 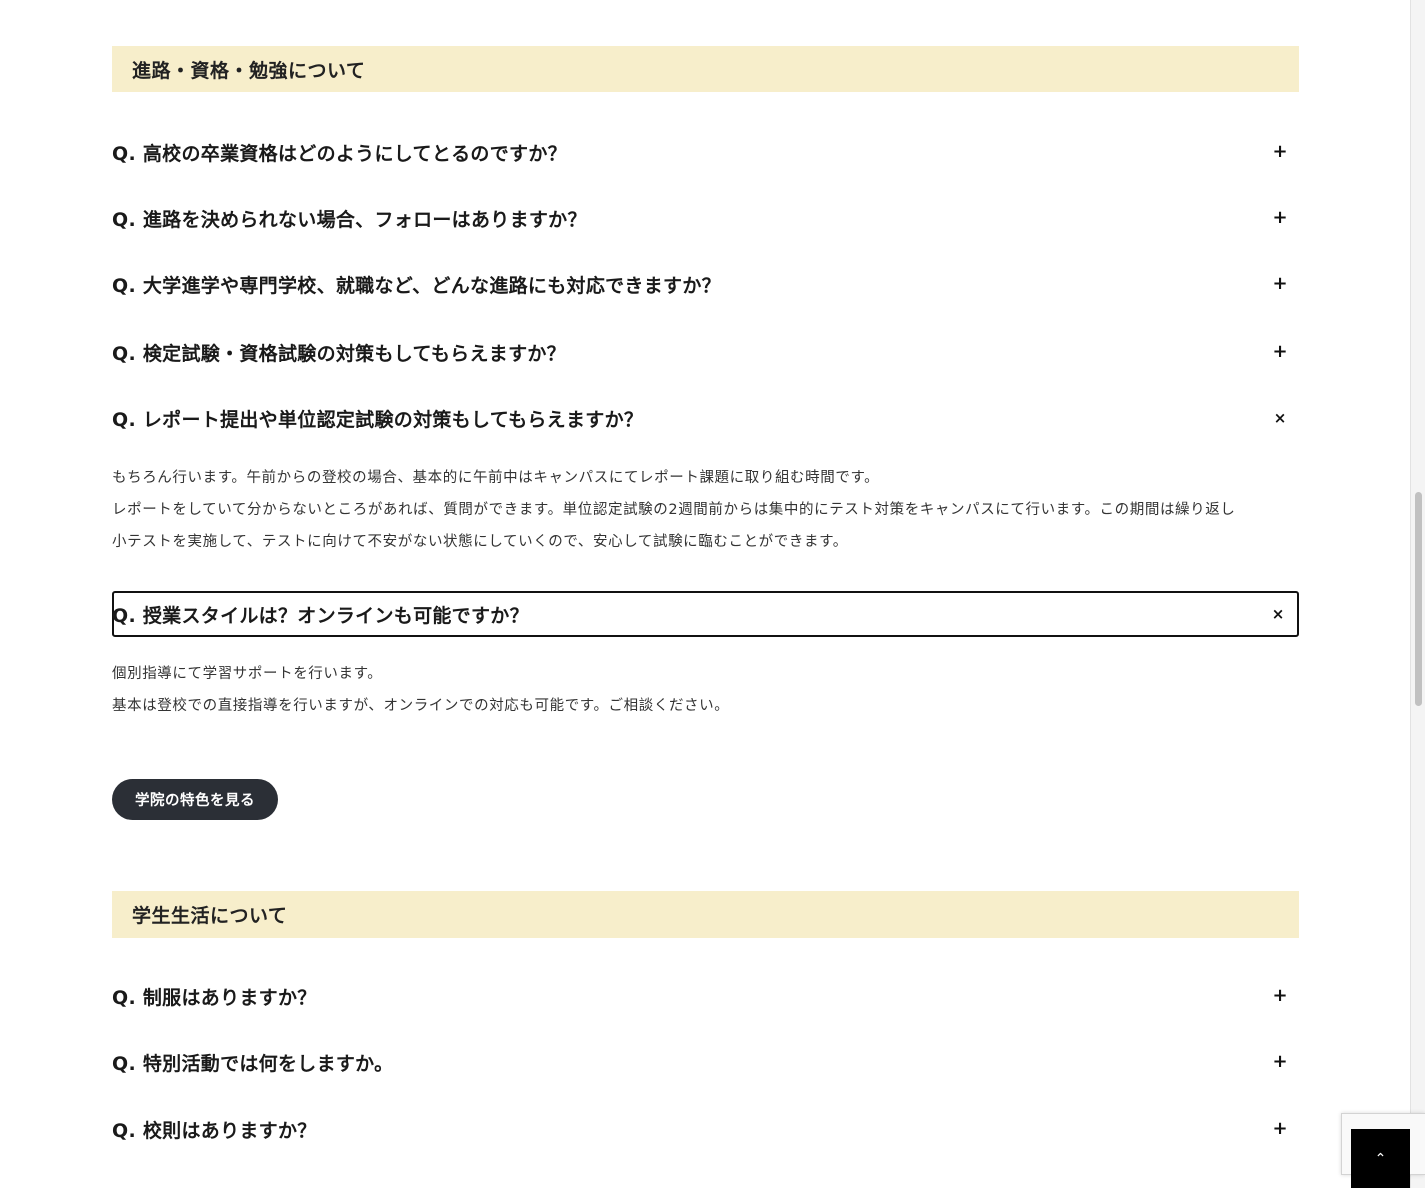 What do you see at coordinates (705, 352) in the screenshot?
I see `faq-item-exam-prep: Q. 検定試験・資格試験の対策もしてもらえますか？ +` at bounding box center [705, 352].